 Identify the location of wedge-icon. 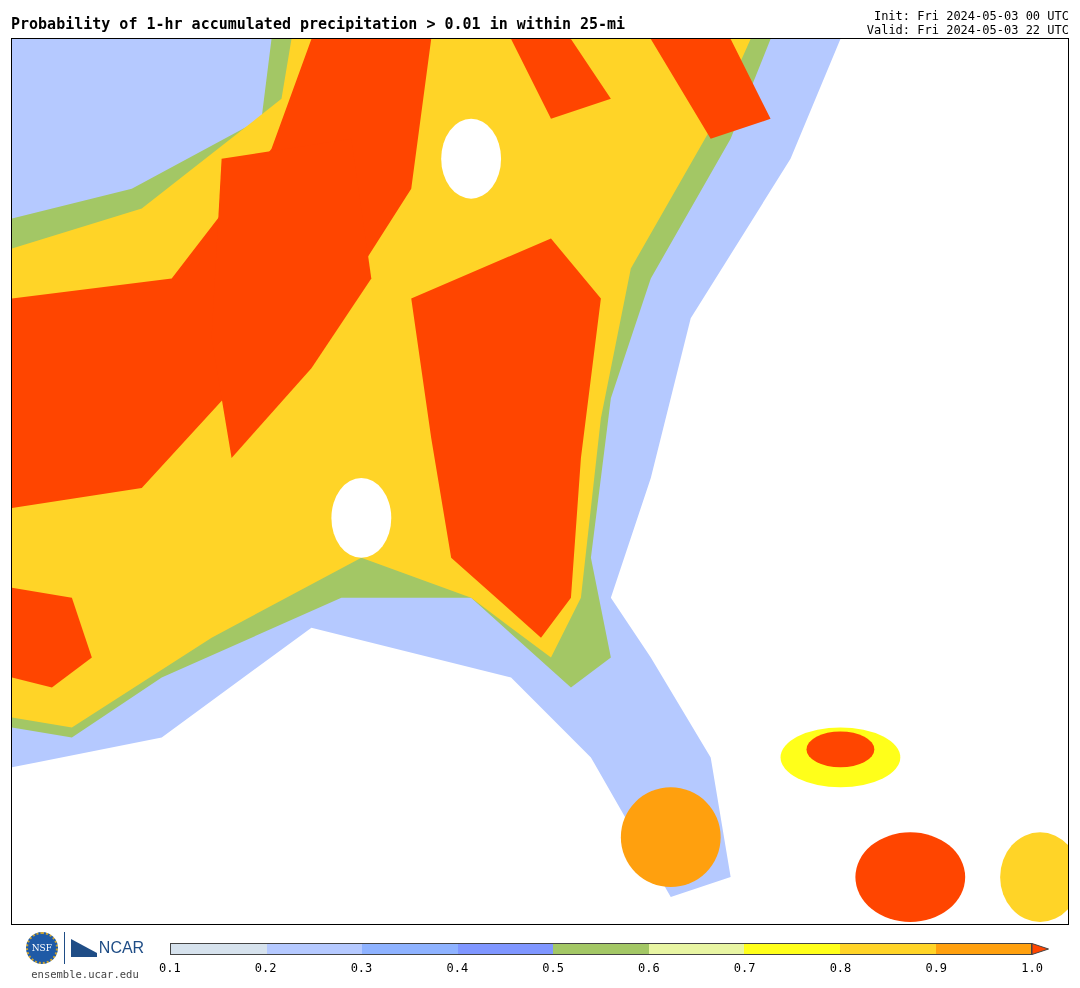
(83, 948).